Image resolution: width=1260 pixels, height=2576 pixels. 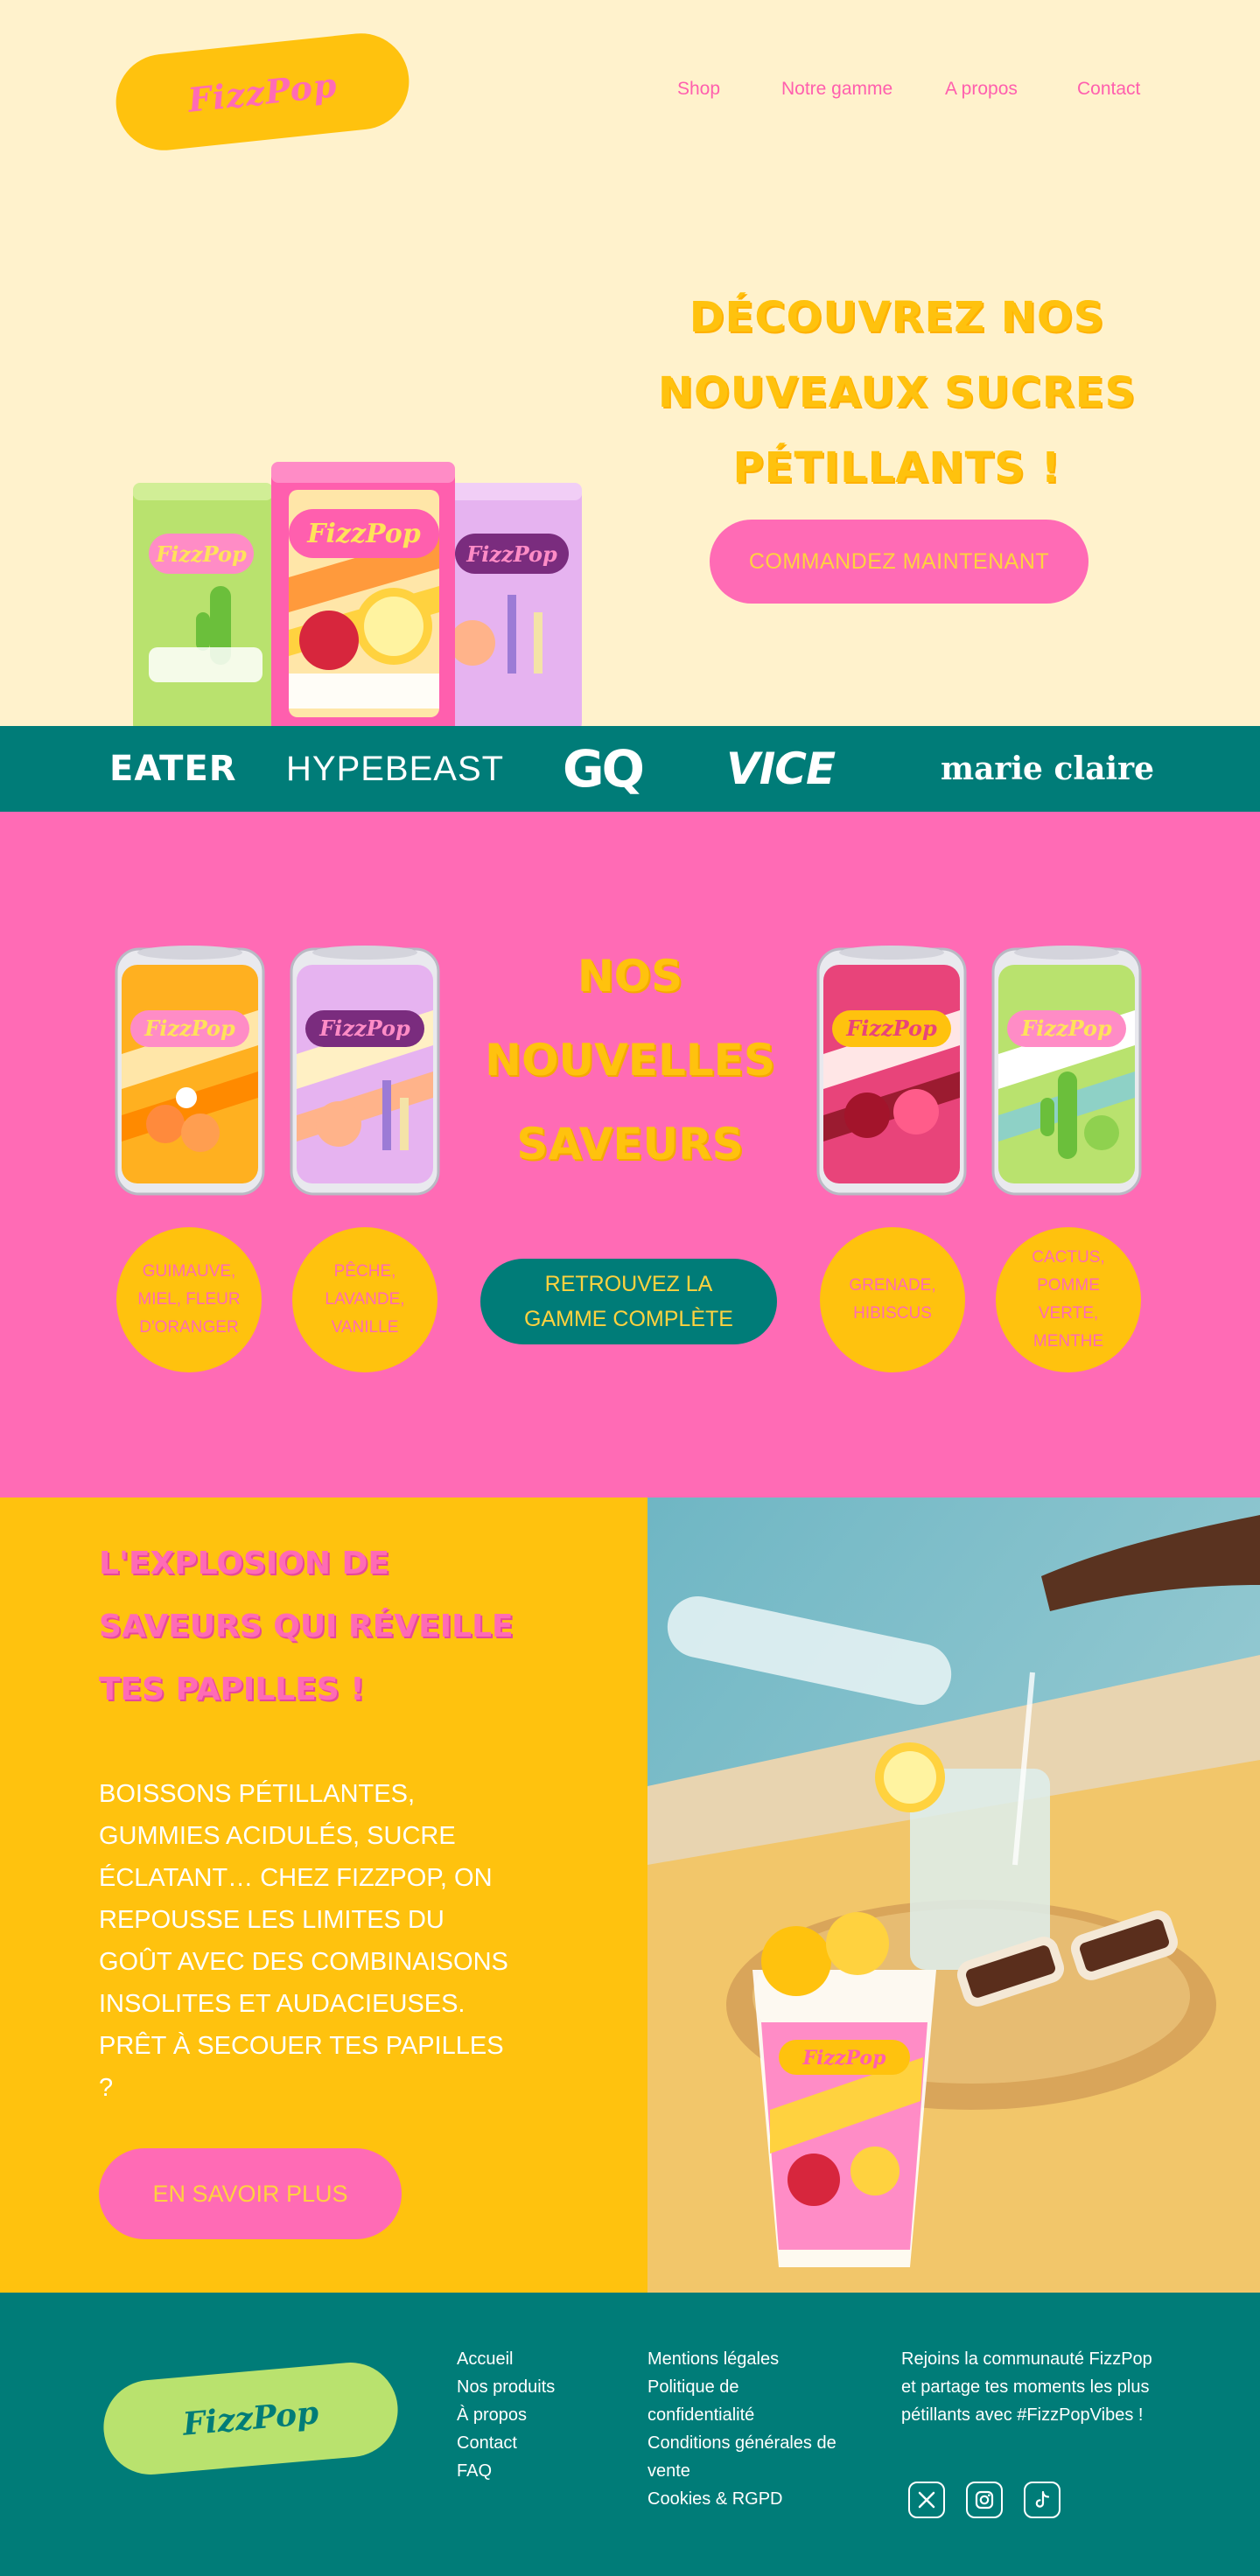 I want to click on footer-link-cookies: Cookies & RGPD, so click(x=748, y=2499).